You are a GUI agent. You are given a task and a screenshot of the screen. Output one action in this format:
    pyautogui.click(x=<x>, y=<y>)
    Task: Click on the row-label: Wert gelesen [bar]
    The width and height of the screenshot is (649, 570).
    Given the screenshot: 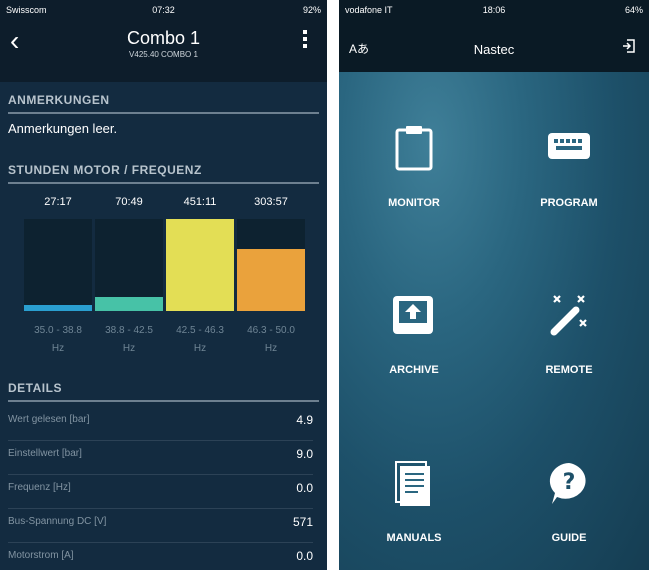 What is the action you would take?
    pyautogui.click(x=49, y=419)
    